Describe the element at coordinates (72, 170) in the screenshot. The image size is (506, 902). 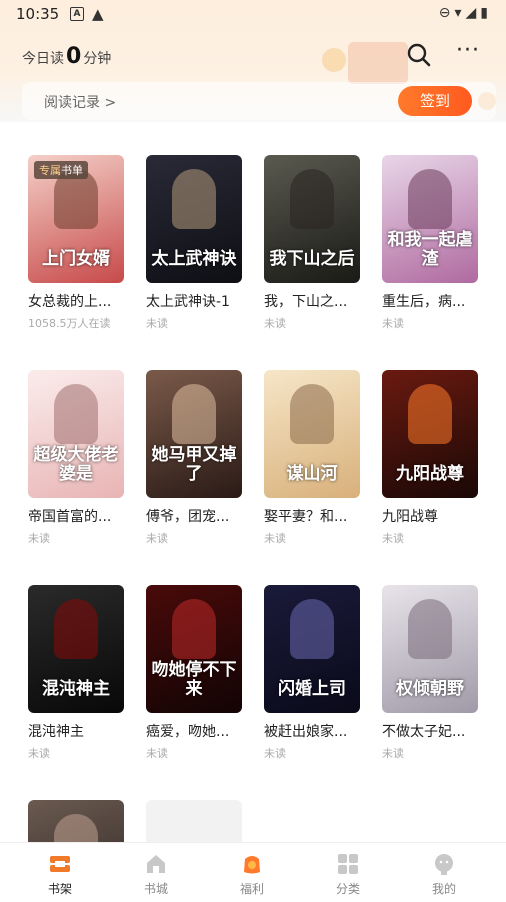
I see `badge-label: 书单` at that location.